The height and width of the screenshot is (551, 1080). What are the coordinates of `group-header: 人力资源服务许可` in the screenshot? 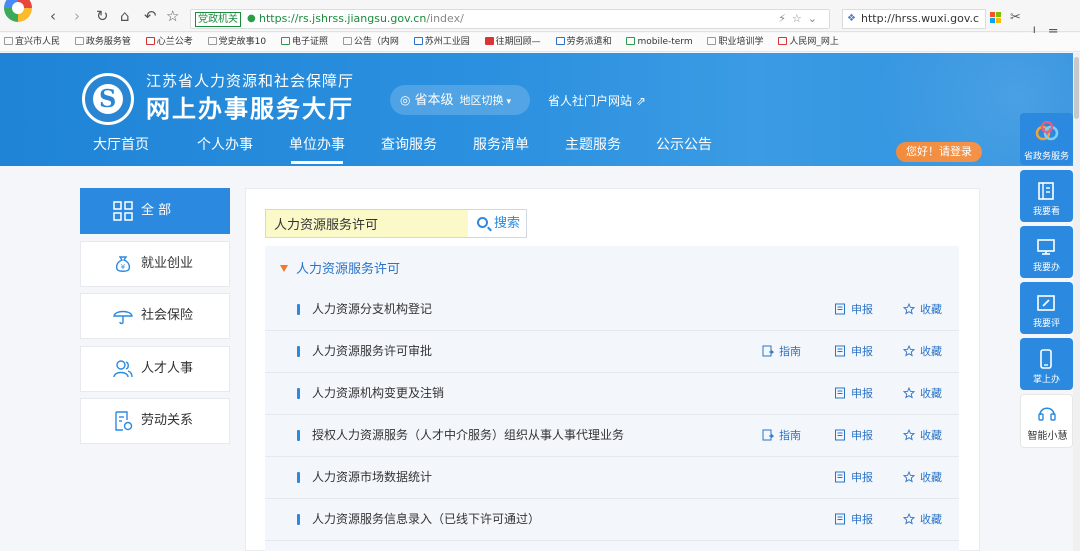 It's located at (340, 267).